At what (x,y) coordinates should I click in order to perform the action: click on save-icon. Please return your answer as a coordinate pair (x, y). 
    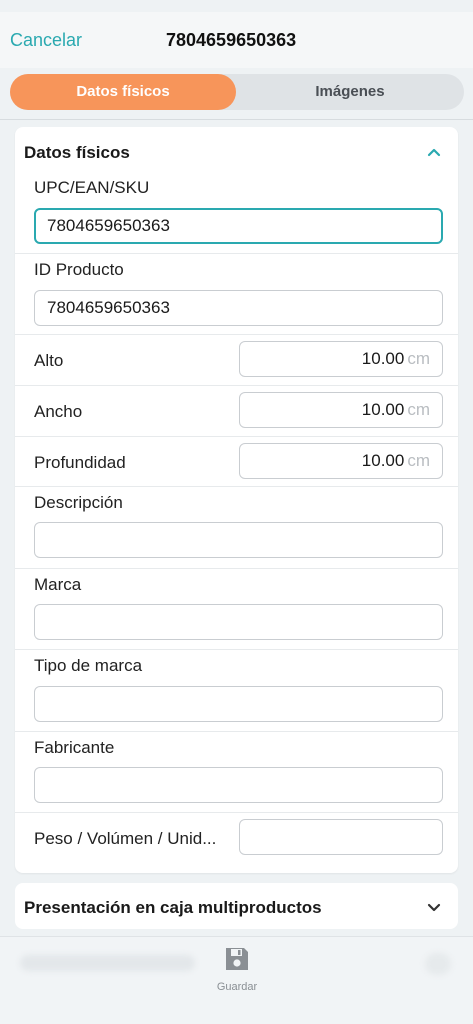
    Looking at the image, I should click on (237, 959).